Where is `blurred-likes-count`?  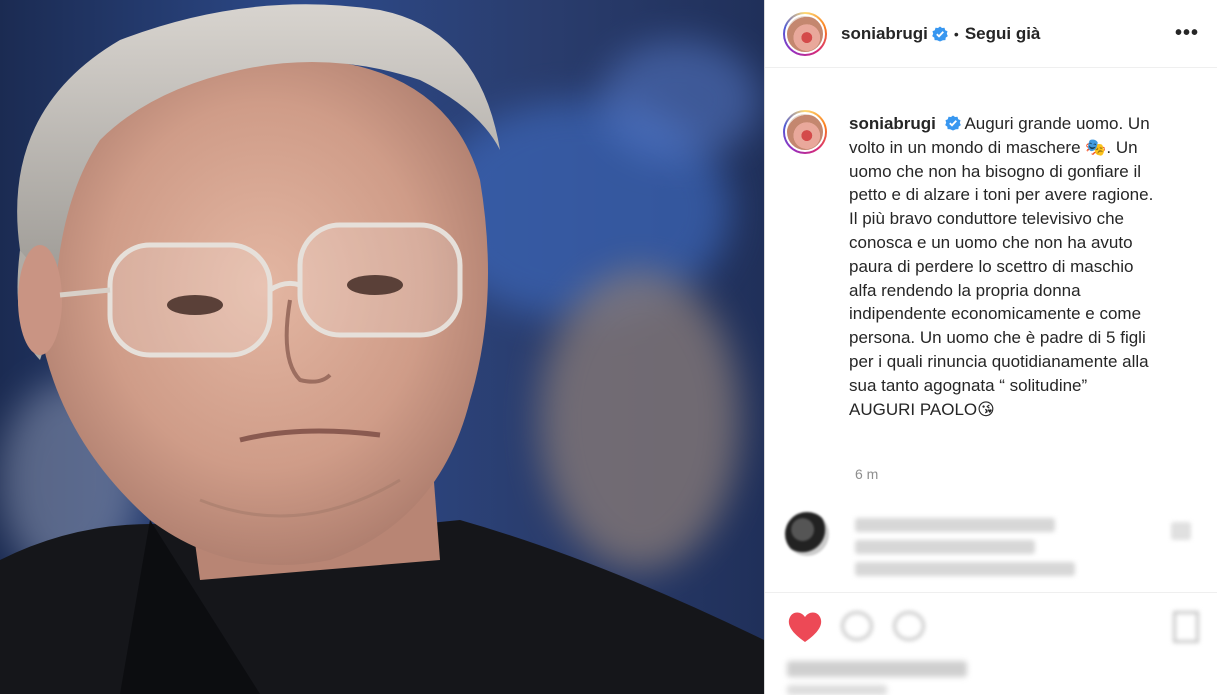
blurred-likes-count is located at coordinates (877, 669).